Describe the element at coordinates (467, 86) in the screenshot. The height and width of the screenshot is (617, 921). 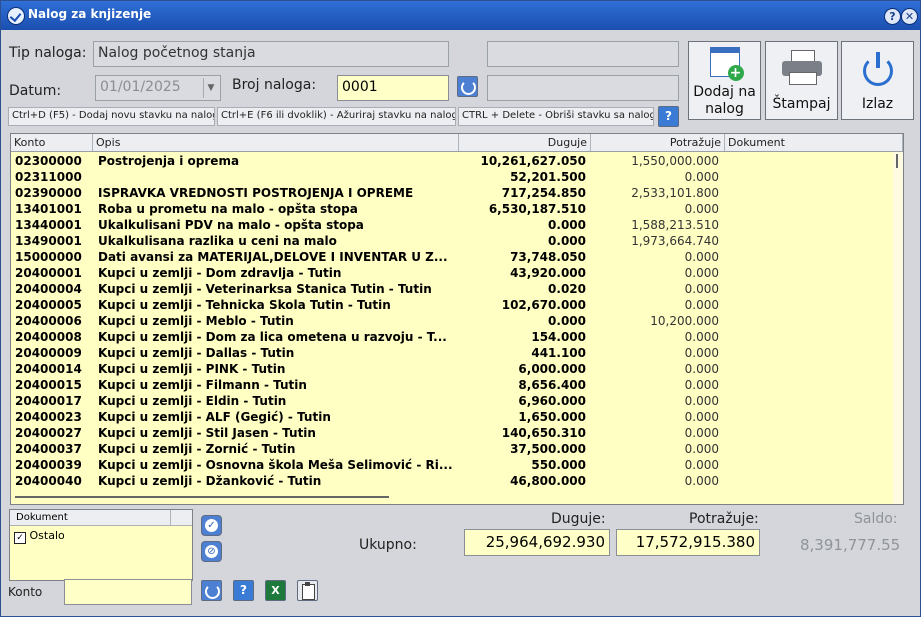
I see `refresh-button` at that location.